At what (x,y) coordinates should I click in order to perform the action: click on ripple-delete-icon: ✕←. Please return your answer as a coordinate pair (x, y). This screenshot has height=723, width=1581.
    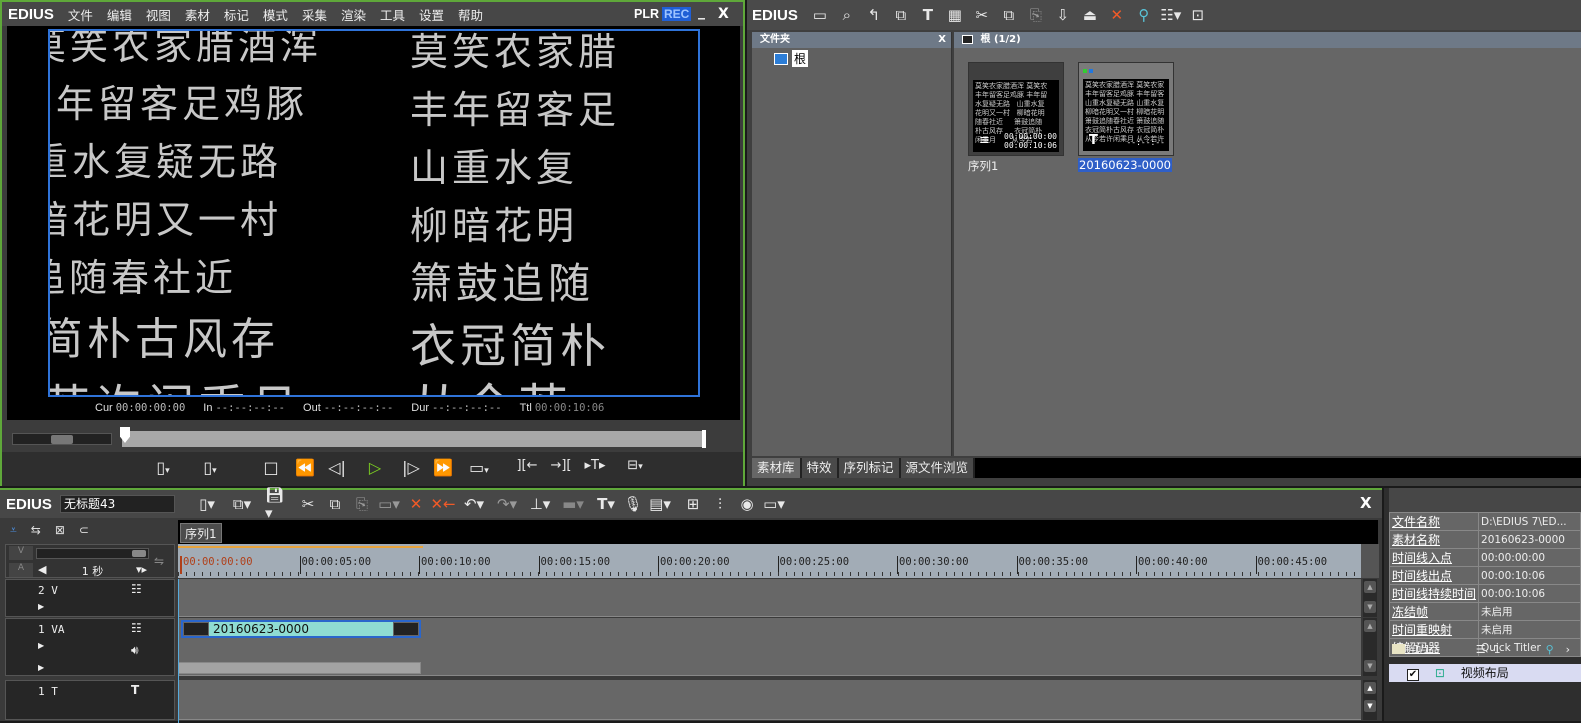
    Looking at the image, I should click on (442, 504).